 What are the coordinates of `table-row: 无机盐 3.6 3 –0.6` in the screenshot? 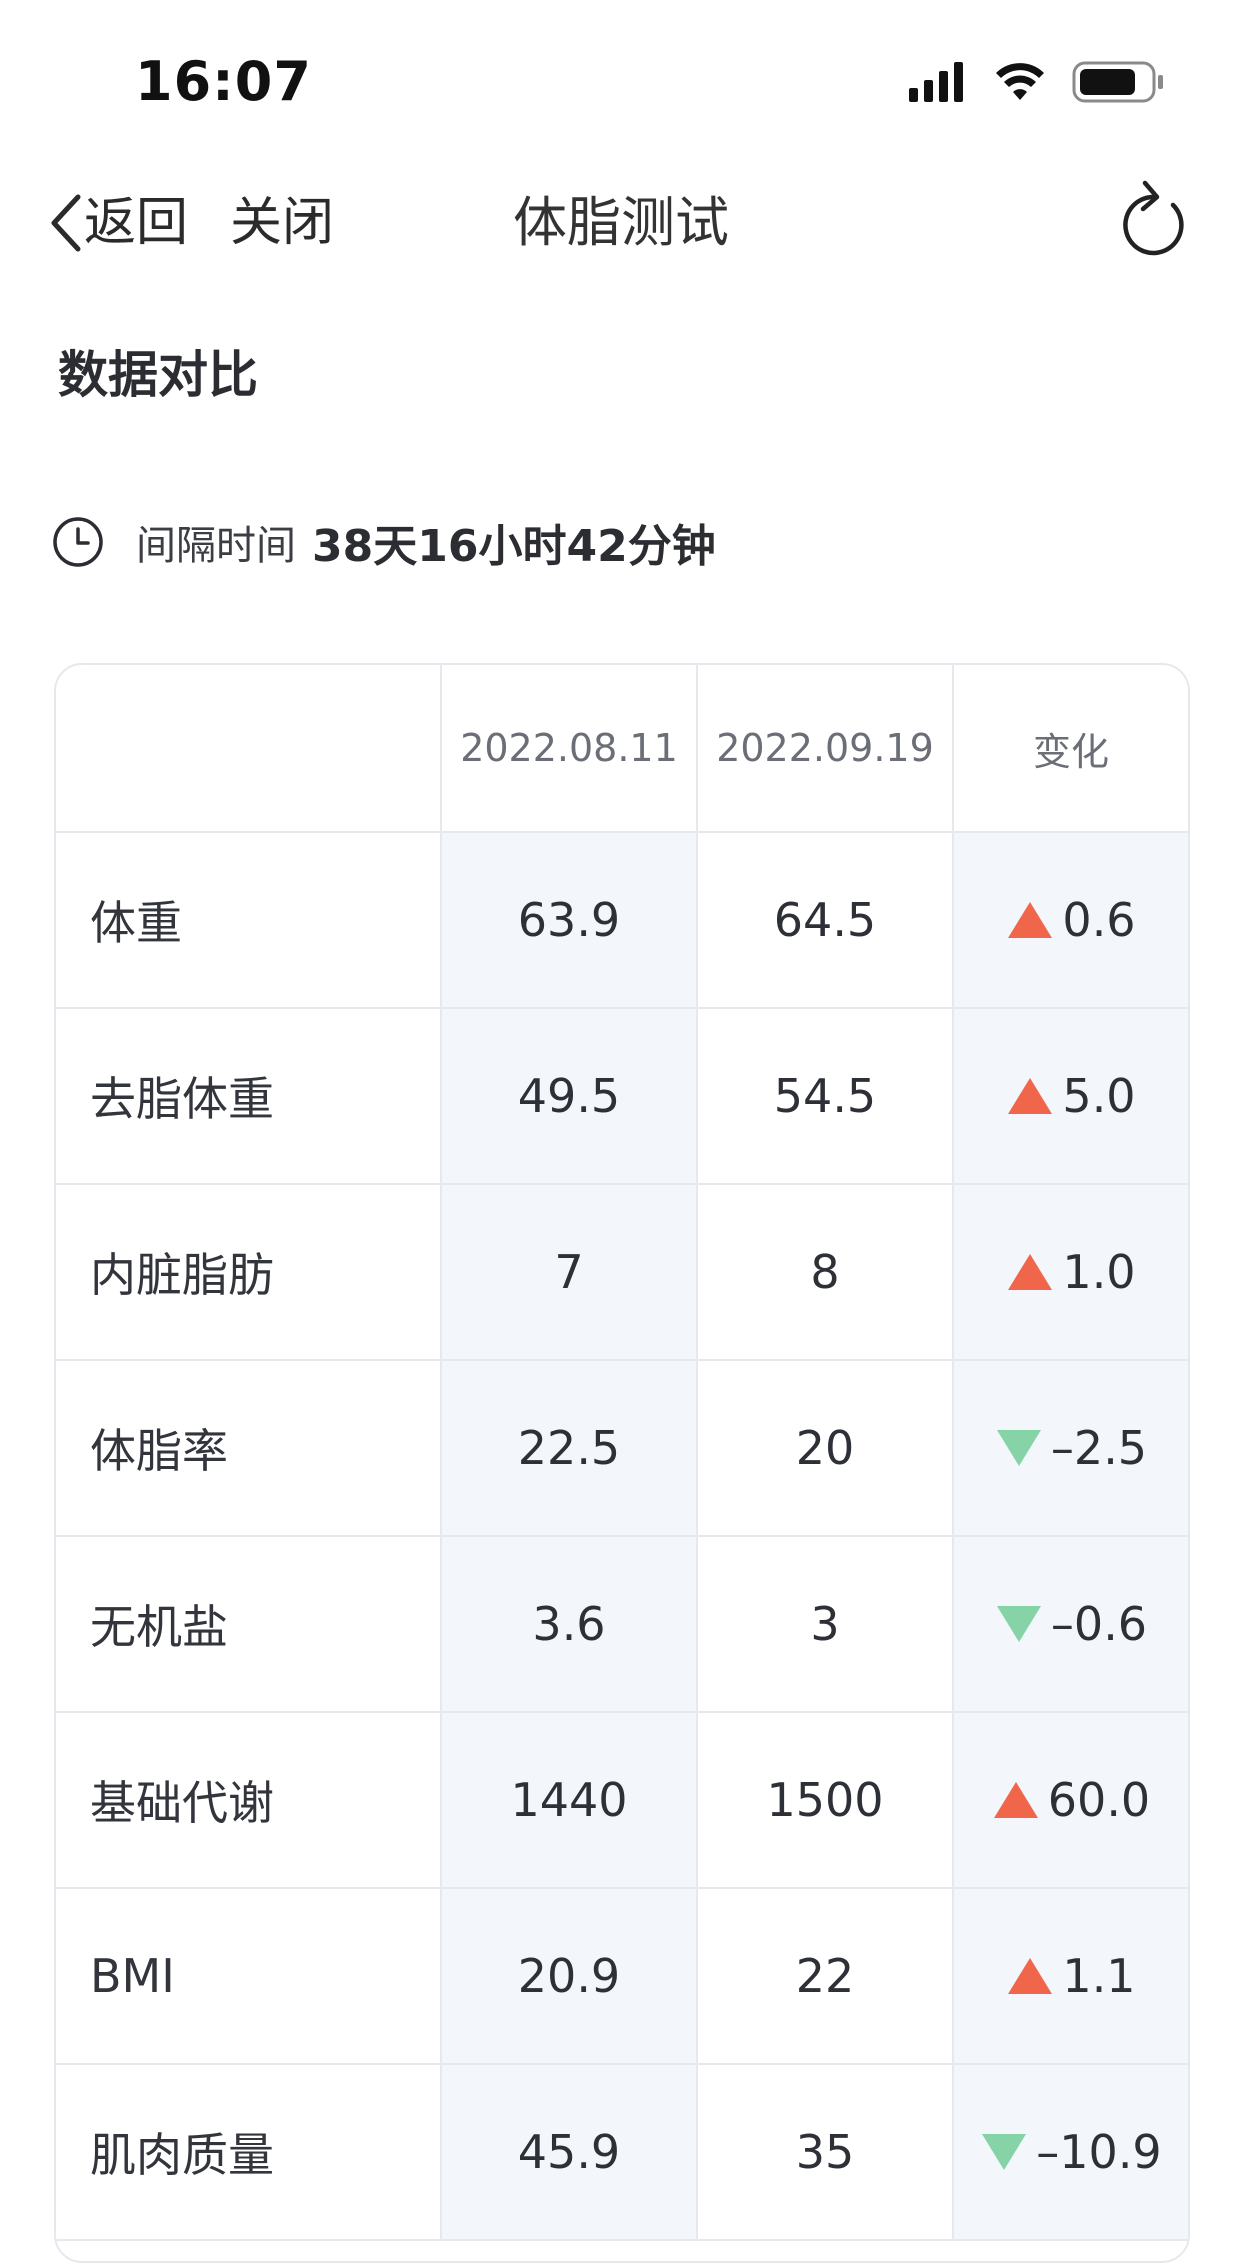 It's located at (622, 1625).